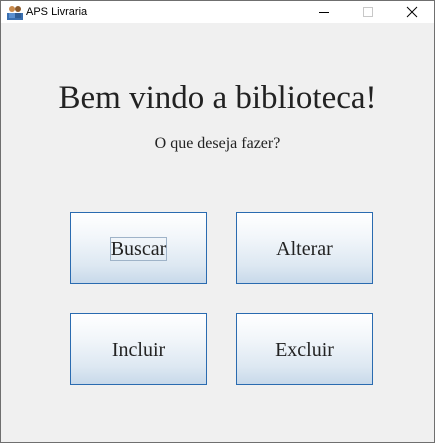  I want to click on search-button-label: Buscar, so click(138, 249).